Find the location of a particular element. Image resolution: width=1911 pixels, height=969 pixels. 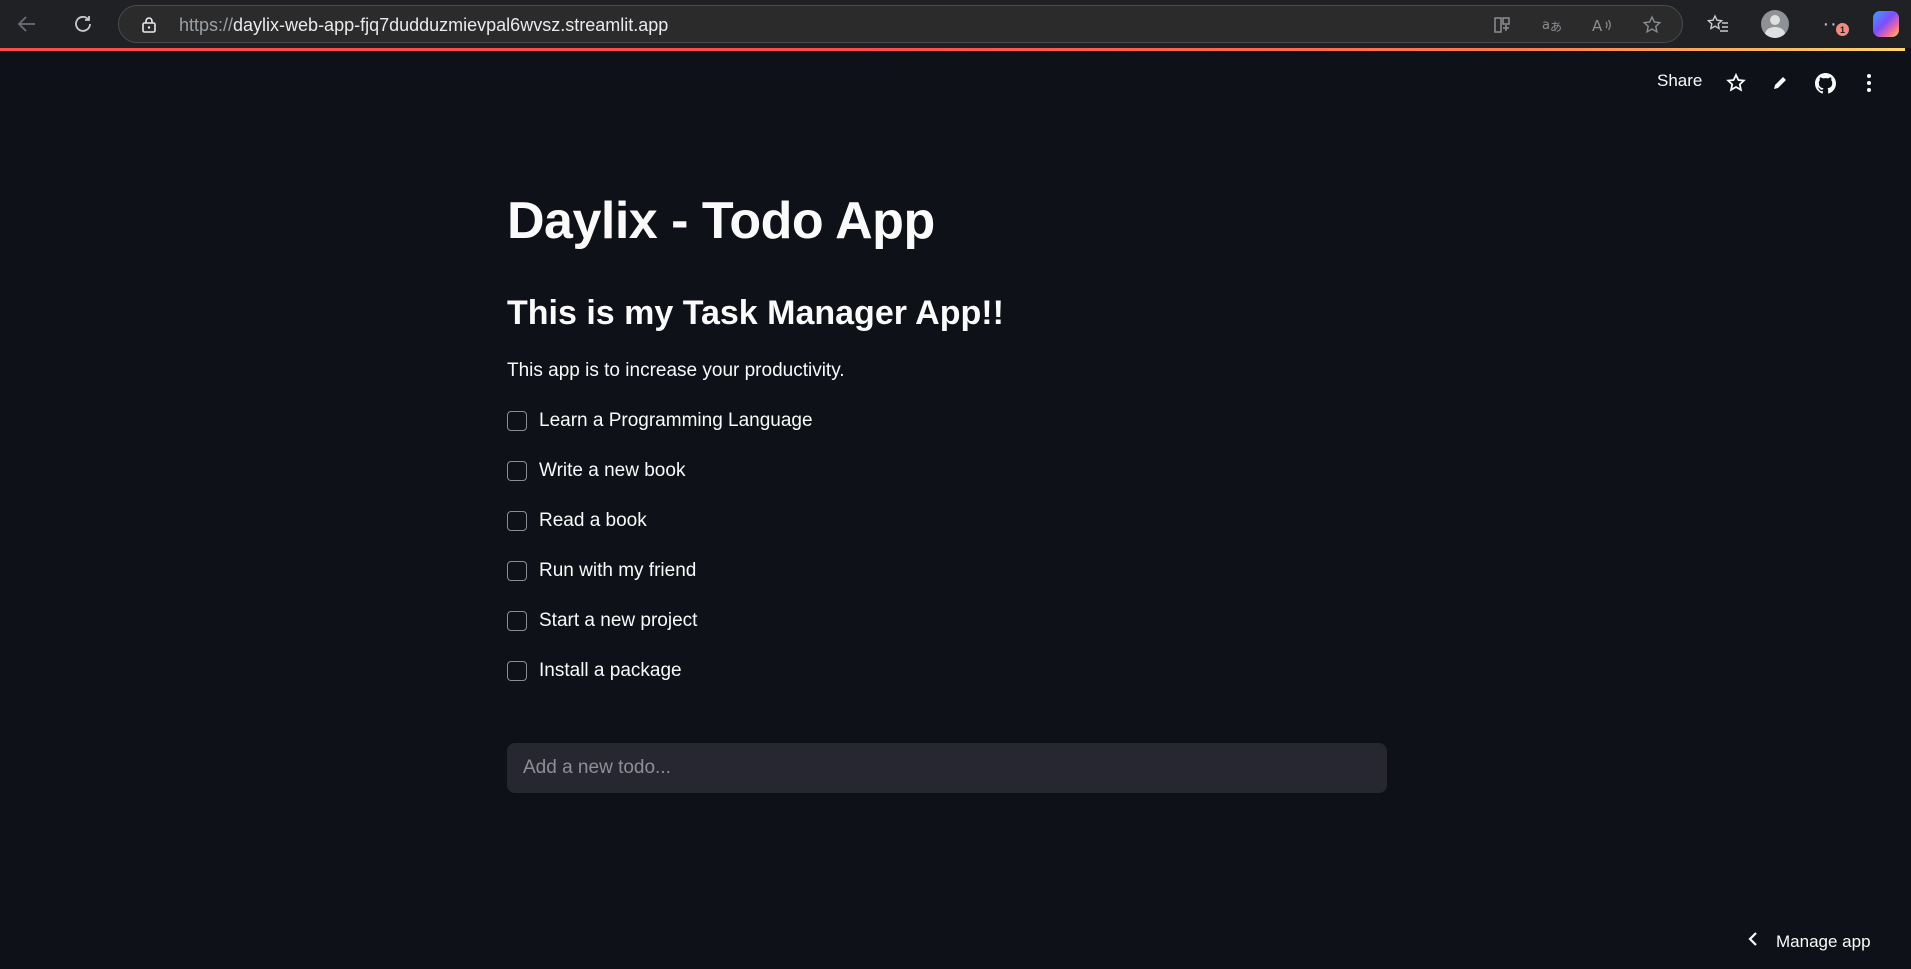

todo-label: Read a book is located at coordinates (593, 520).